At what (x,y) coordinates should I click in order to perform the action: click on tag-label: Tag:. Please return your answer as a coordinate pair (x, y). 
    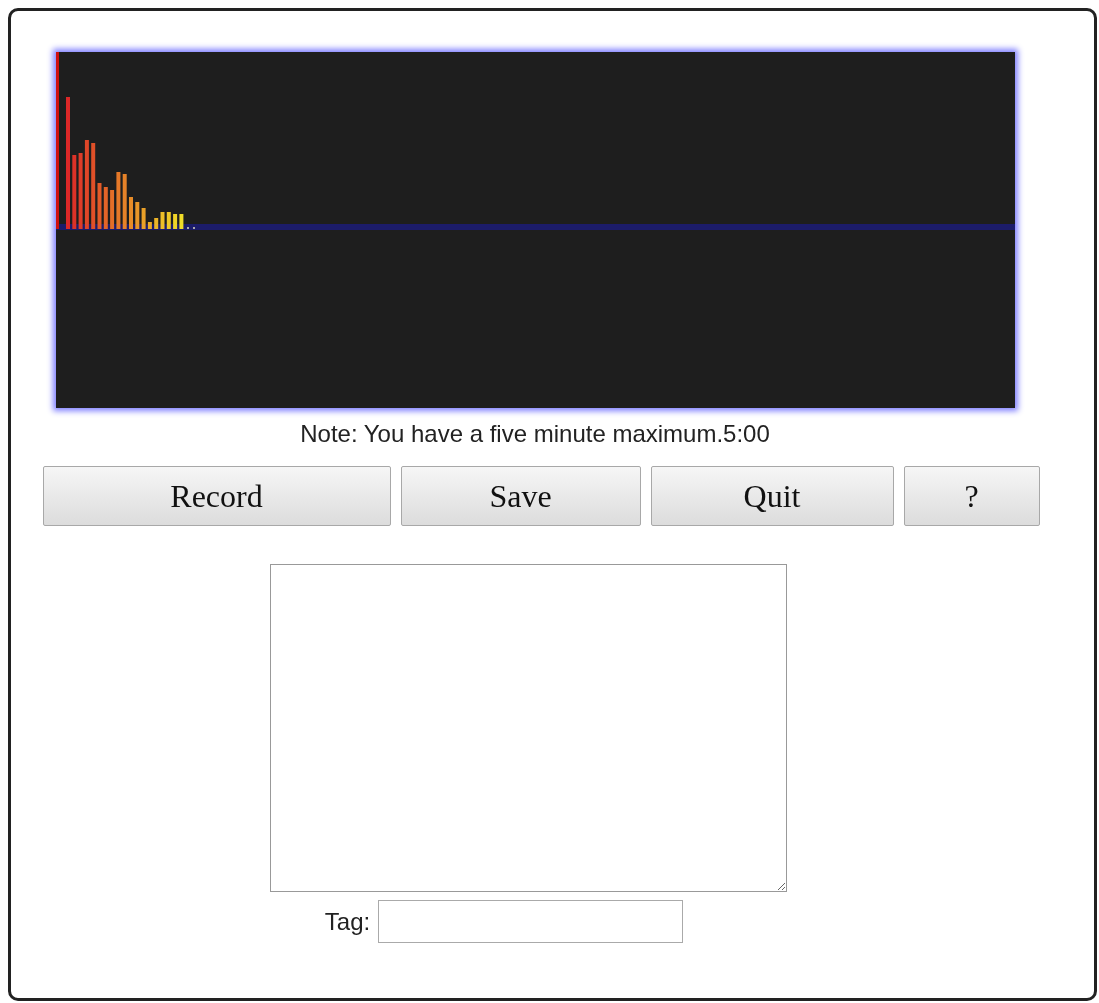
    Looking at the image, I should click on (347, 921).